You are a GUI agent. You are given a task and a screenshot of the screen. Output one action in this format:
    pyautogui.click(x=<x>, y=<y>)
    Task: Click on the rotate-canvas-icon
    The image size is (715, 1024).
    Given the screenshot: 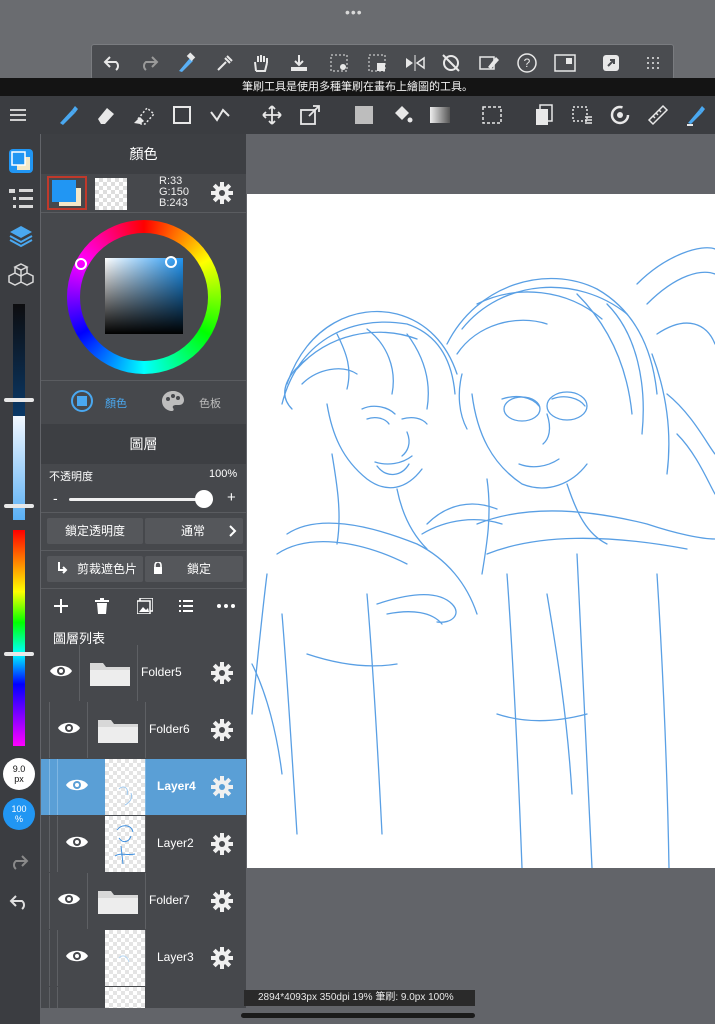 What is the action you would take?
    pyautogui.click(x=620, y=115)
    